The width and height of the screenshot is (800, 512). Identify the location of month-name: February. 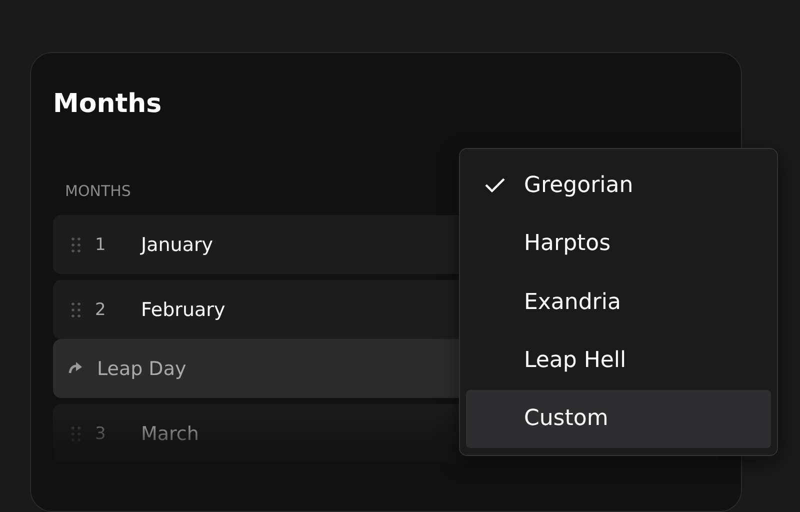
(183, 309).